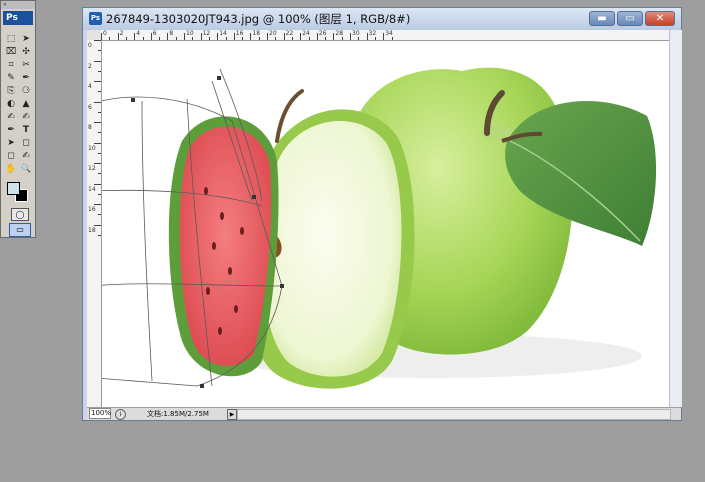  What do you see at coordinates (225, 246) in the screenshot?
I see `watermelon-flesh` at bounding box center [225, 246].